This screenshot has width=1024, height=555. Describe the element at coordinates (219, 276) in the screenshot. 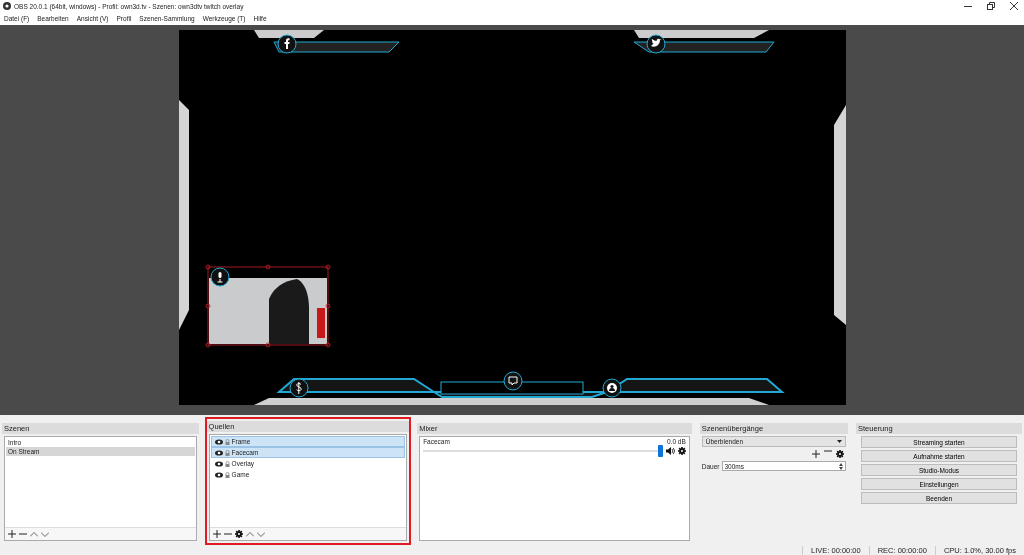

I see `microphone-icon` at that location.